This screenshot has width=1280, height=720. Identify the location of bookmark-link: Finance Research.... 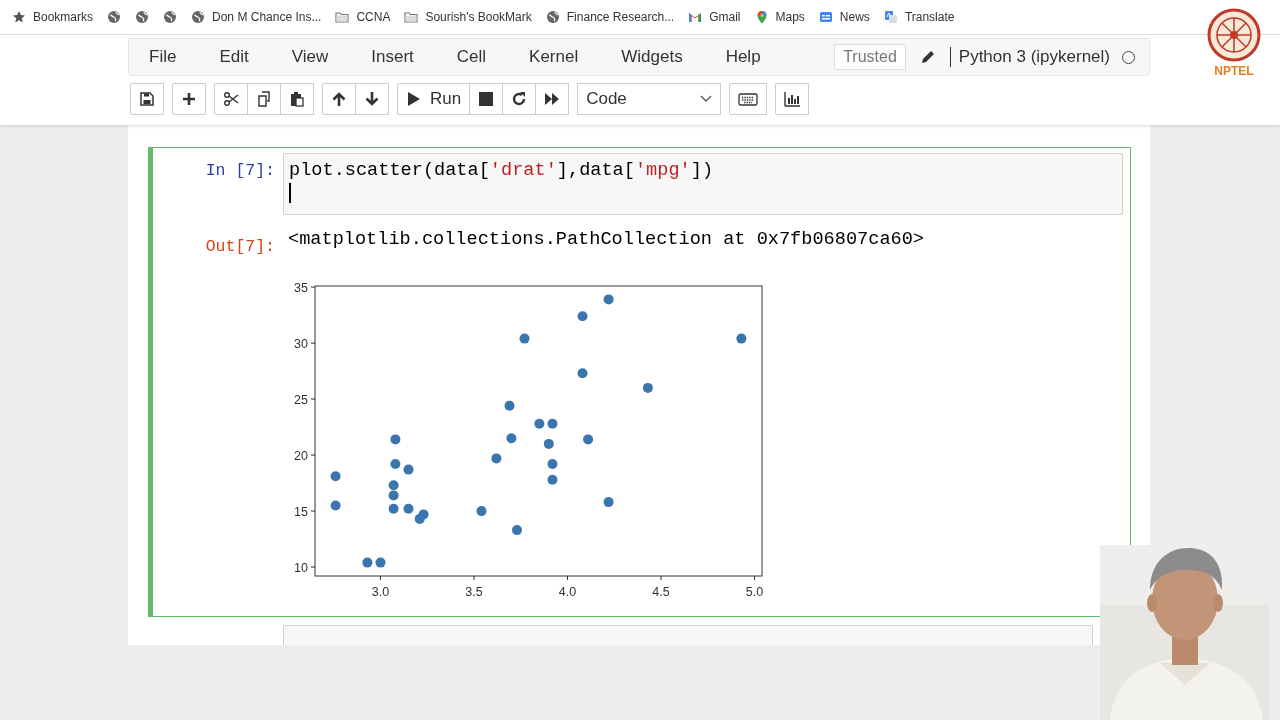
(620, 17).